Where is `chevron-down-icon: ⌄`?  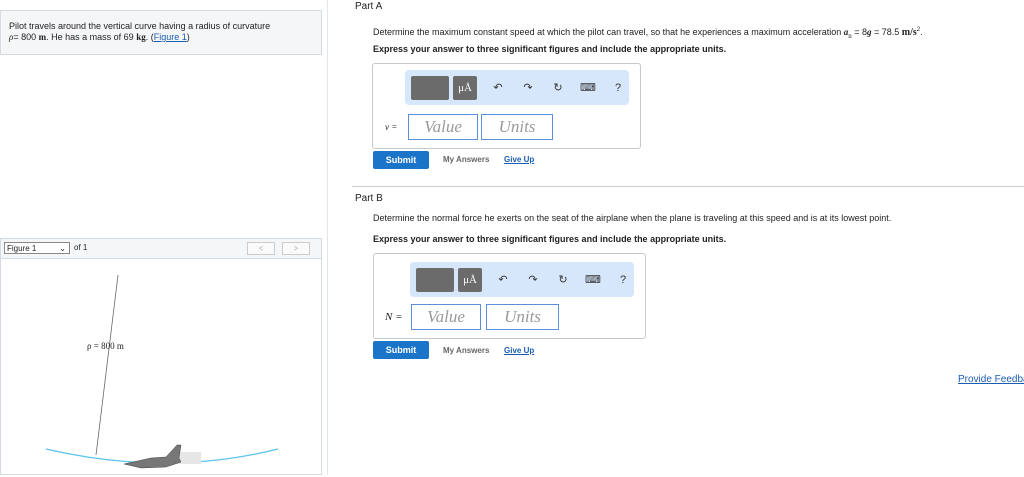
chevron-down-icon: ⌄ is located at coordinates (62, 248).